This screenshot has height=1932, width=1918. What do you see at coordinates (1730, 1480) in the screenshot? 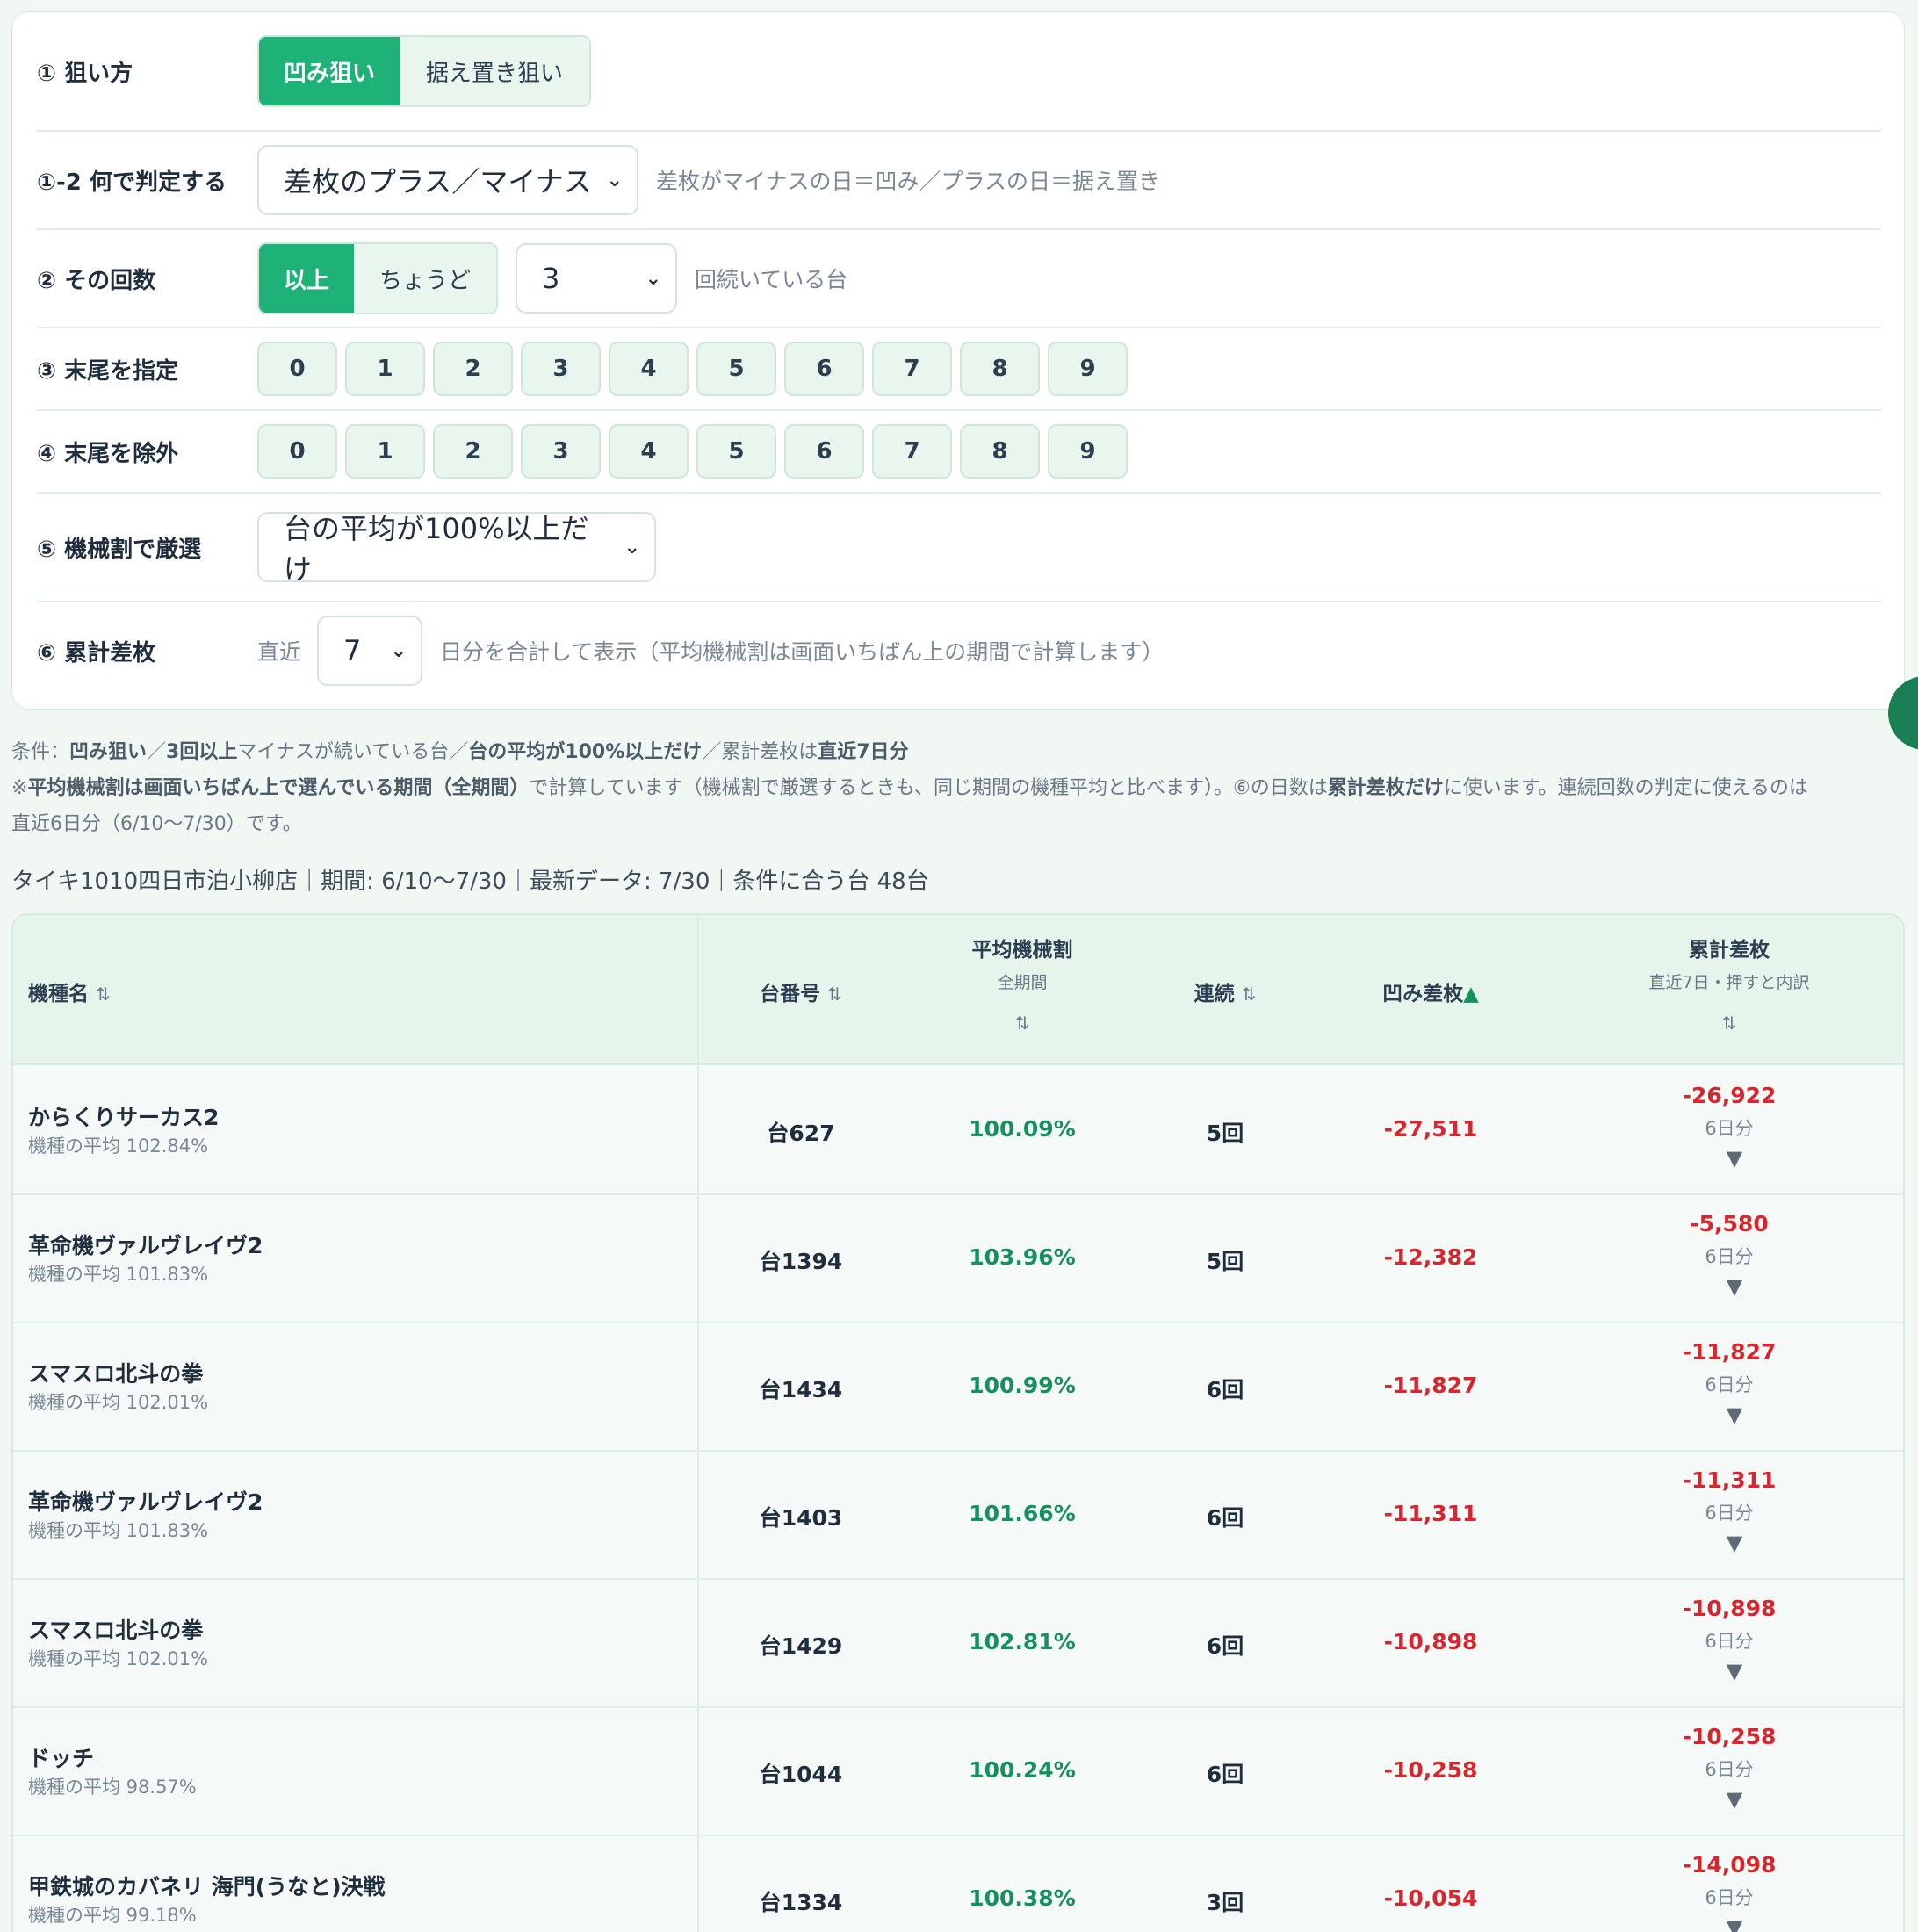
I see `cumulative-diff: -11,311` at bounding box center [1730, 1480].